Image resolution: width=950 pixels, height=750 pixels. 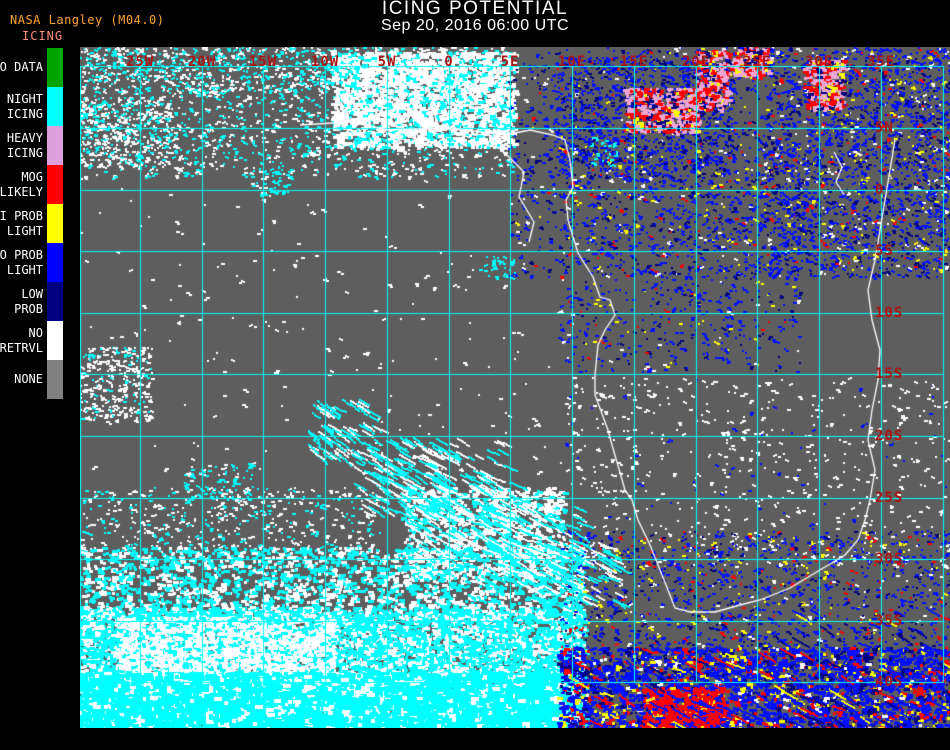 I want to click on lat-label-0: 0, so click(x=880, y=190).